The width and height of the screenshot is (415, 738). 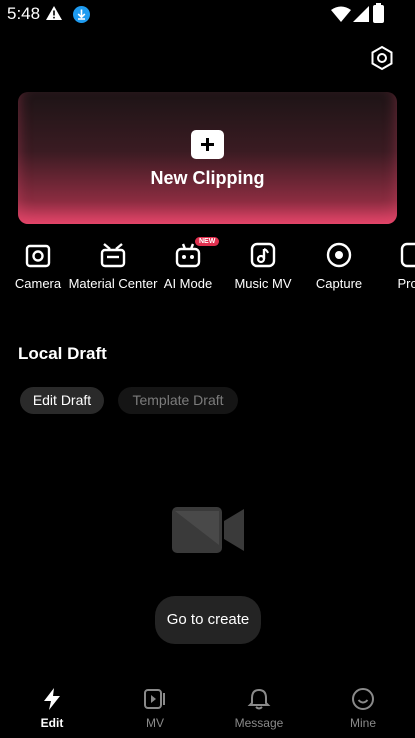 What do you see at coordinates (361, 14) in the screenshot?
I see `signal-icon` at bounding box center [361, 14].